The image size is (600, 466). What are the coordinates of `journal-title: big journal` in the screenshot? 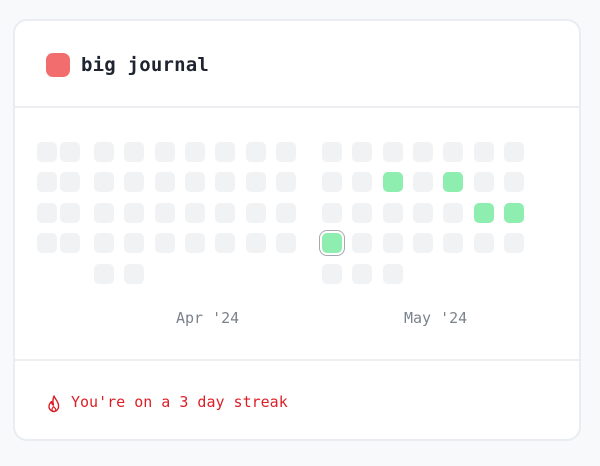 It's located at (145, 65).